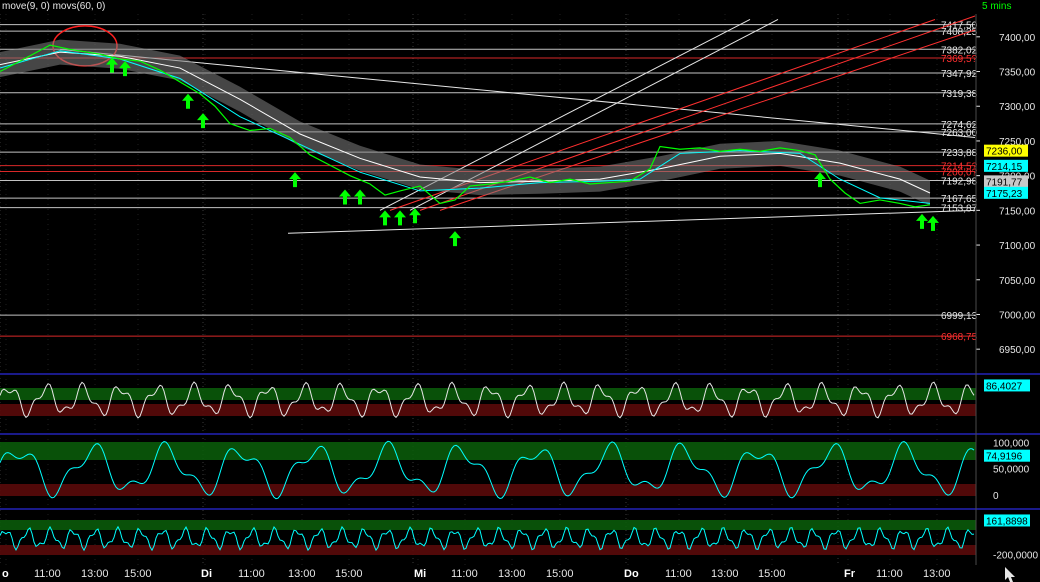 This screenshot has width=1040, height=582. I want to click on chart-subtitle: 5 mins, so click(996, 6).